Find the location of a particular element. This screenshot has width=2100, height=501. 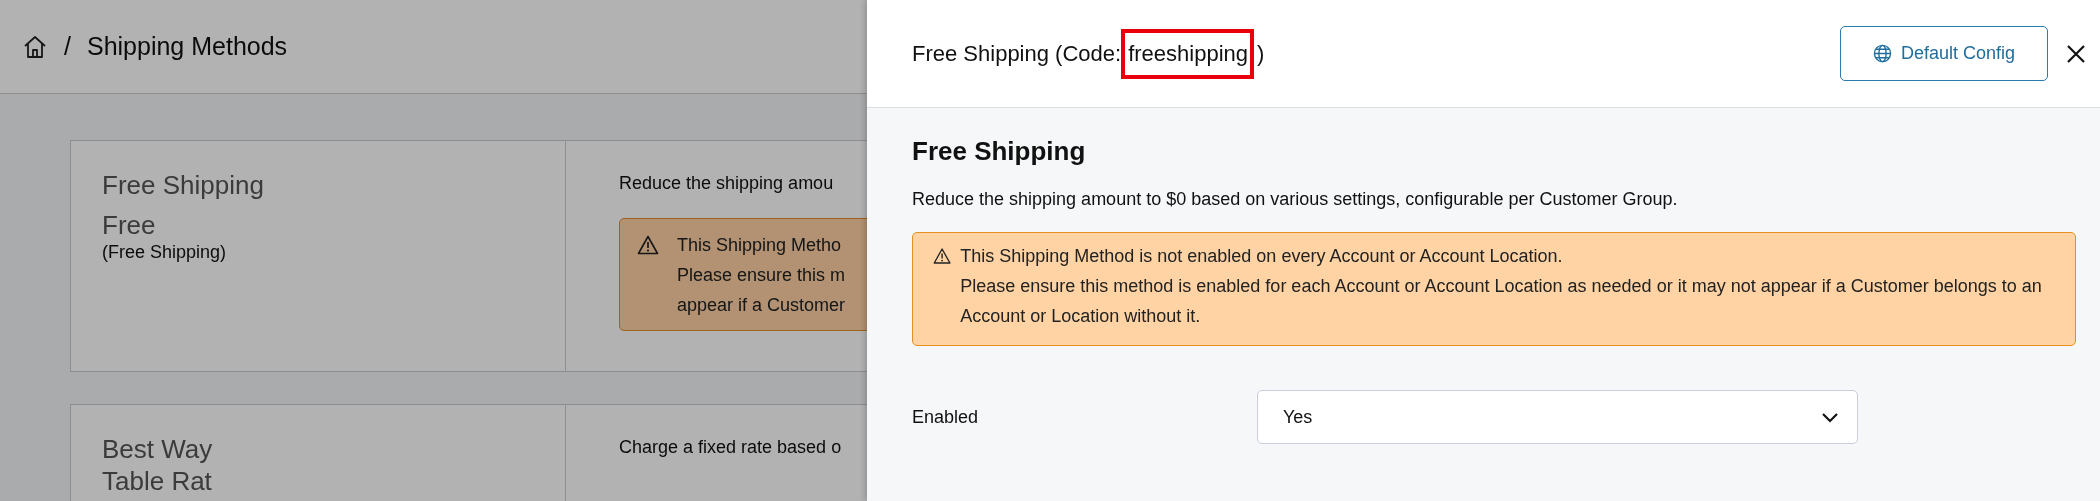

warning-text: This Shipping Metho Please ensure this m appear if a Customer is located at coordinates (761, 275).